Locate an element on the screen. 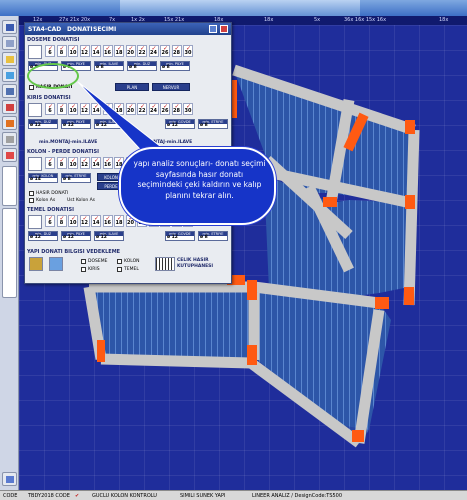 This screenshot has height=500, width=467. status-simili: SIMILI SUNEK YAPI is located at coordinates (203, 496).